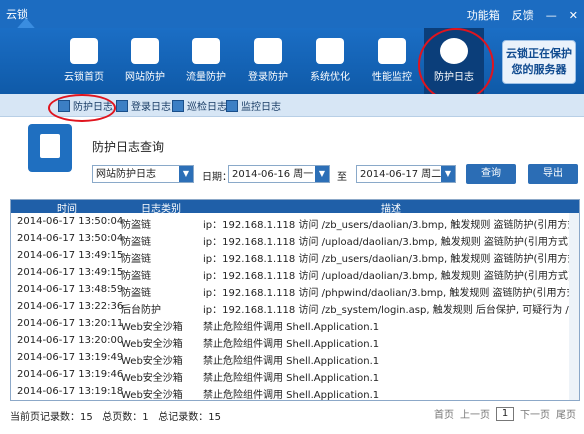 The height and width of the screenshot is (434, 584). I want to click on table-cell: 2014-06-17 13:19:49, so click(70, 357).